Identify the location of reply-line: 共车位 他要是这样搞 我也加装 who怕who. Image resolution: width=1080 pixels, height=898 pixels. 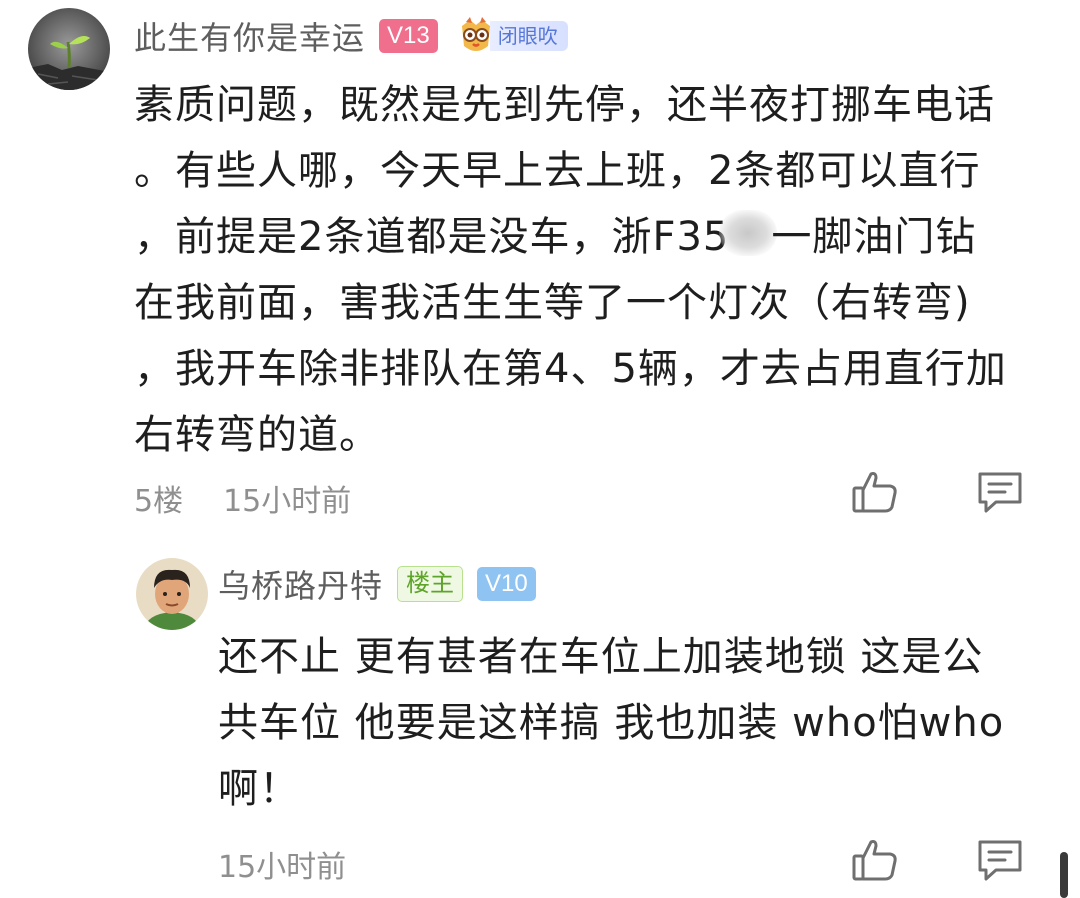
(611, 723).